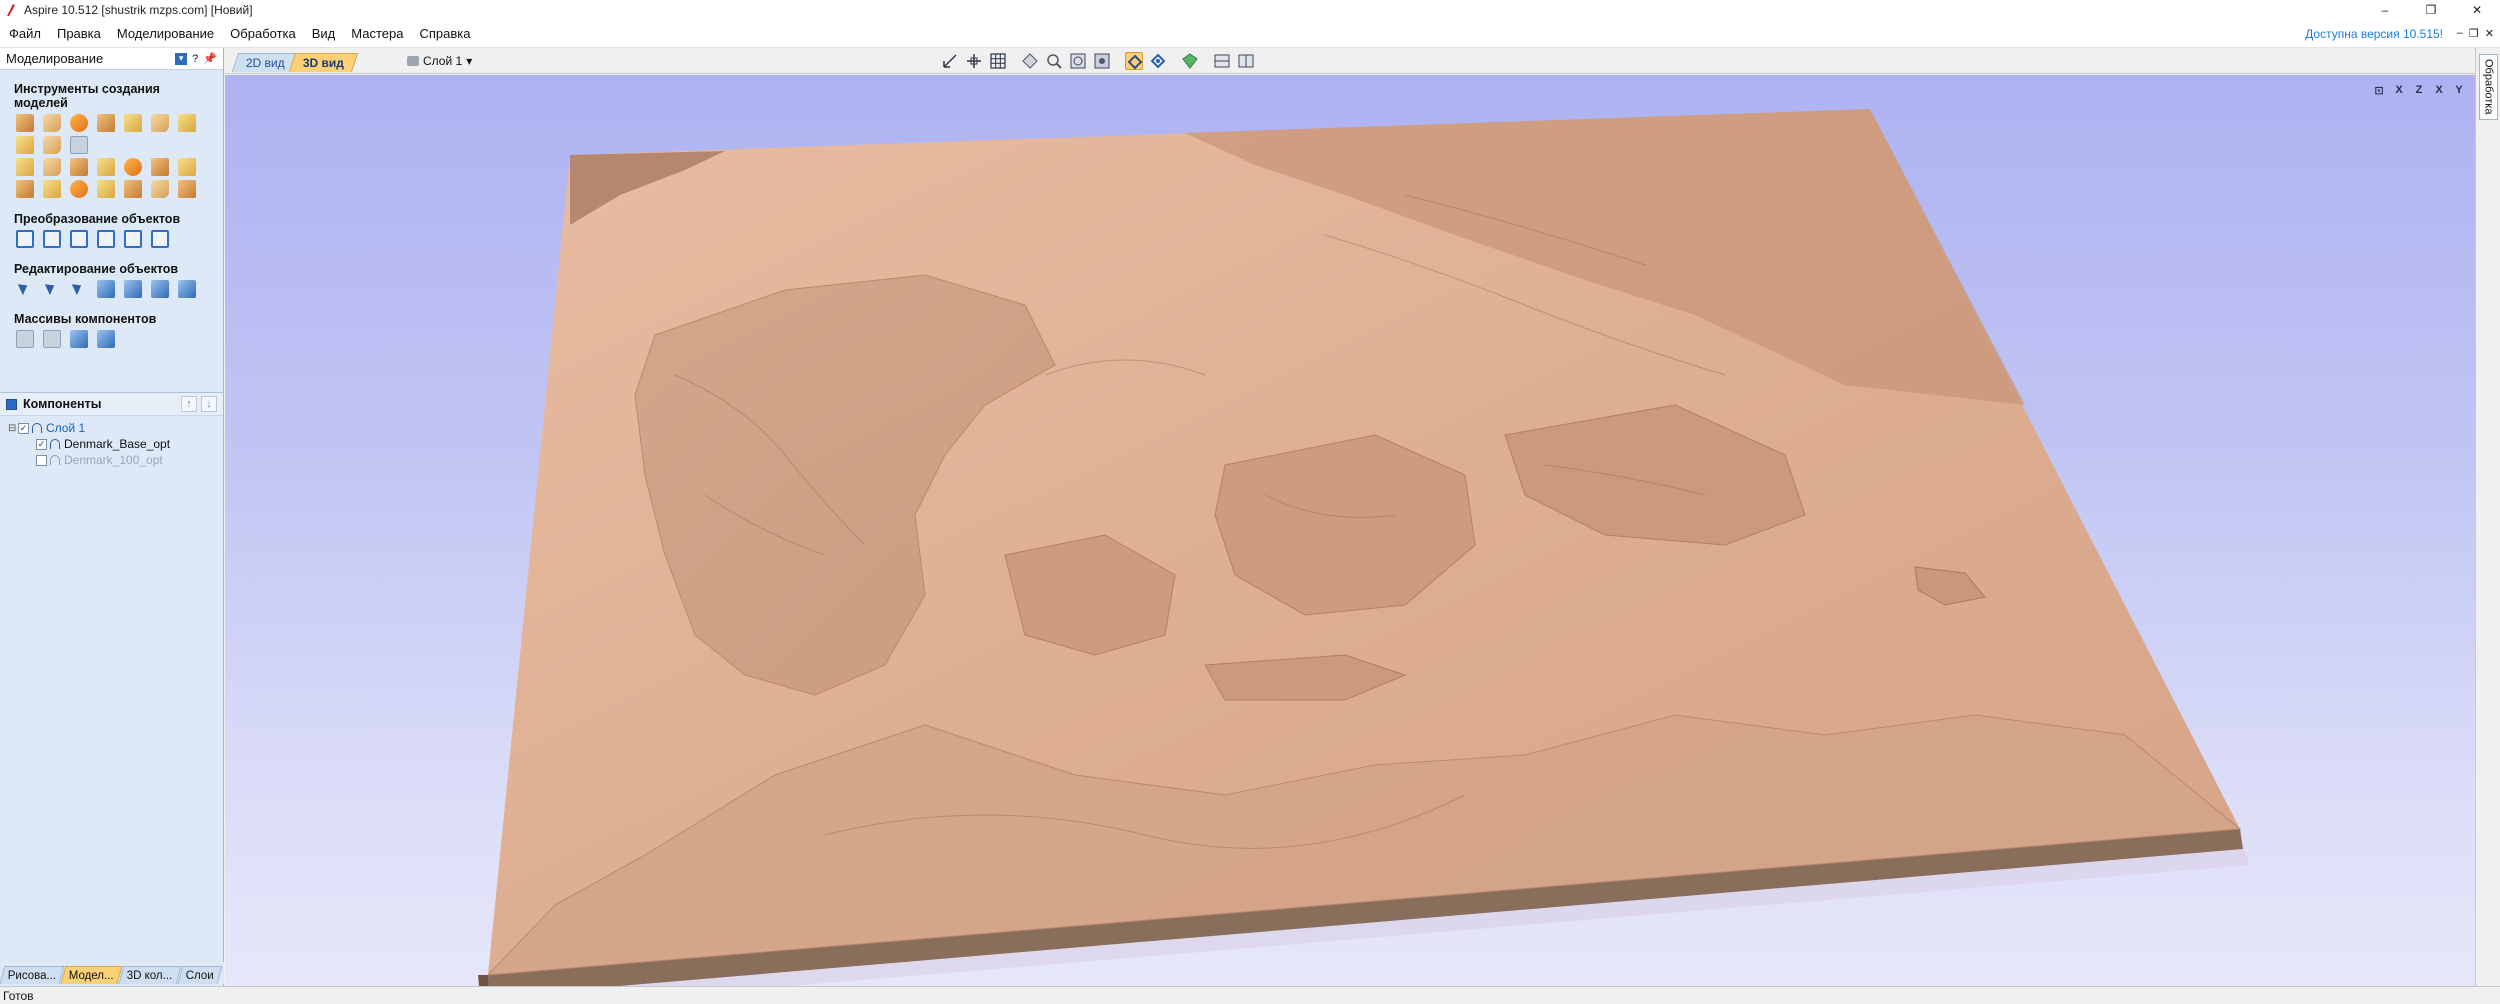 This screenshot has height=1004, width=2500. What do you see at coordinates (2488, 87) in the screenshot?
I see `tab-toolpaths: Обработка` at bounding box center [2488, 87].